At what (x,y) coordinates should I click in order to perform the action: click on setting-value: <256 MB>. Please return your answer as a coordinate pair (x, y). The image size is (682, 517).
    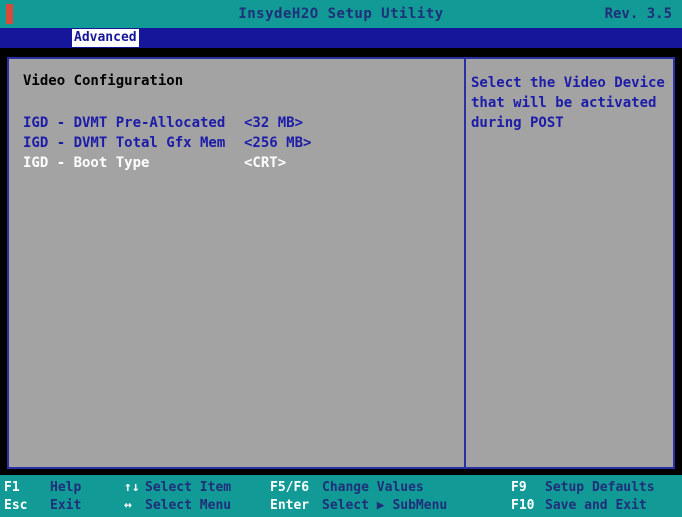
    Looking at the image, I should click on (277, 143).